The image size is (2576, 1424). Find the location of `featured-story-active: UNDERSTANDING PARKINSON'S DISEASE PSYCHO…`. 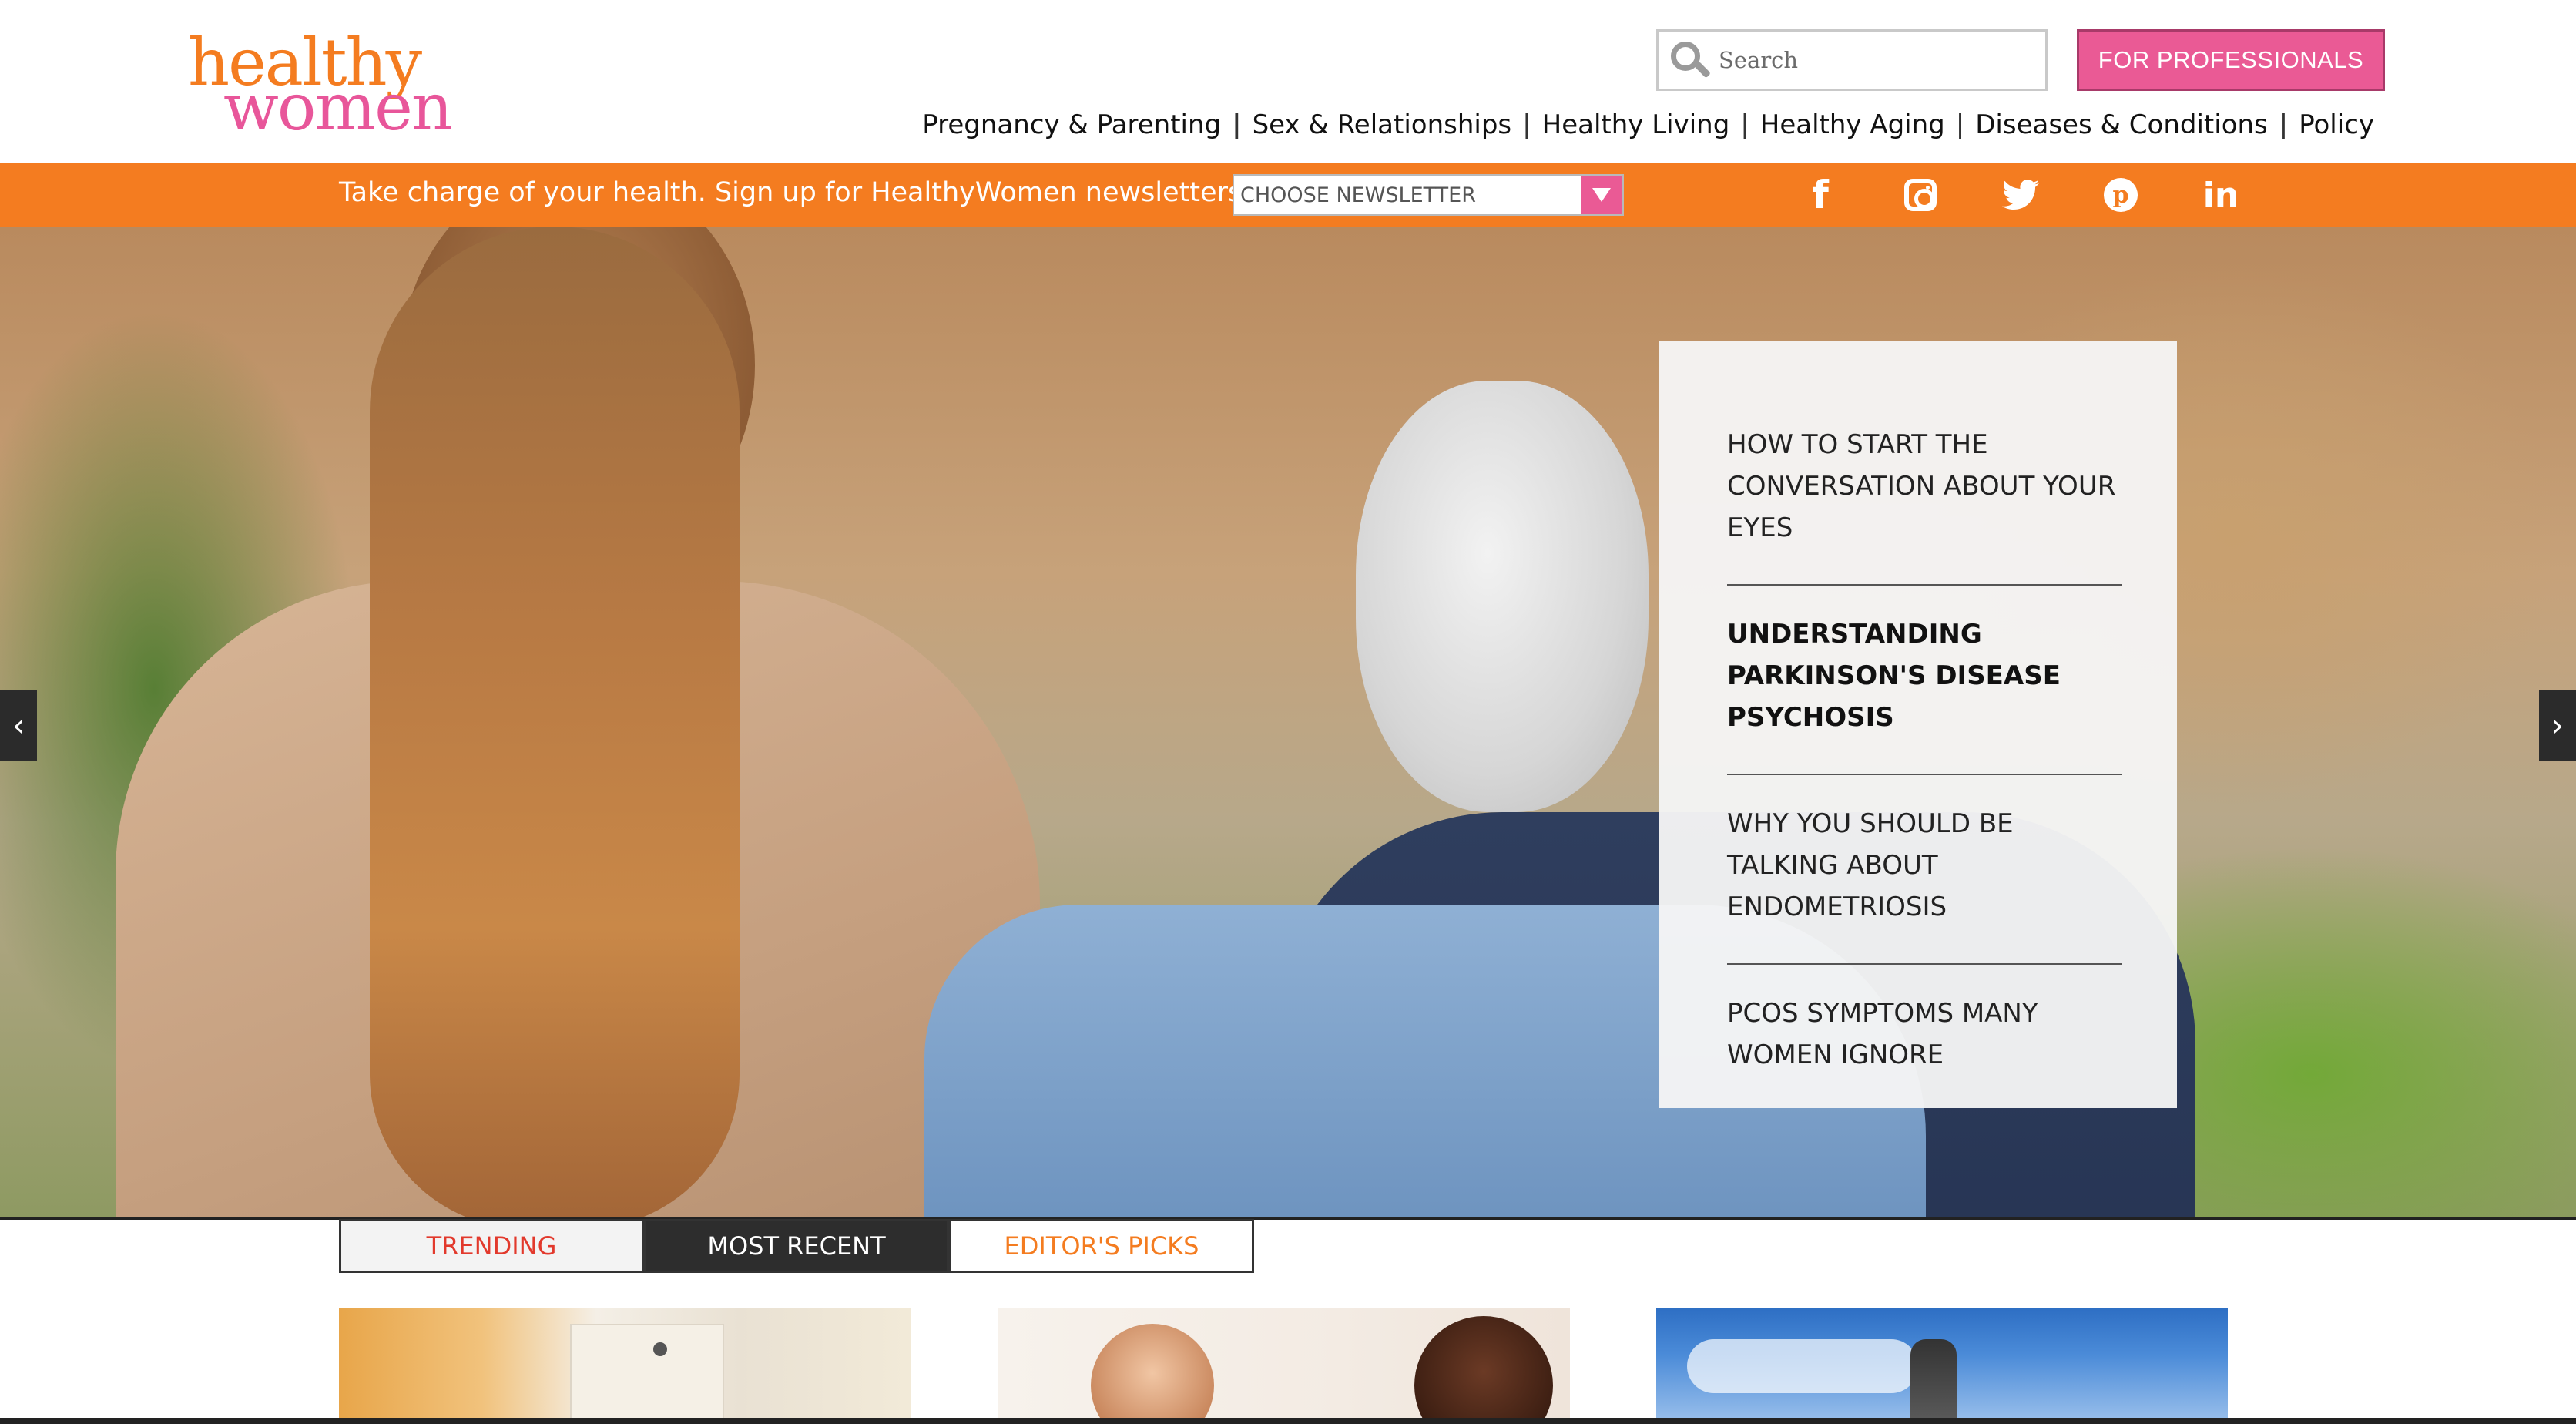

featured-story-active: UNDERSTANDING PARKINSON'S DISEASE PSYCHO… is located at coordinates (1924, 694).